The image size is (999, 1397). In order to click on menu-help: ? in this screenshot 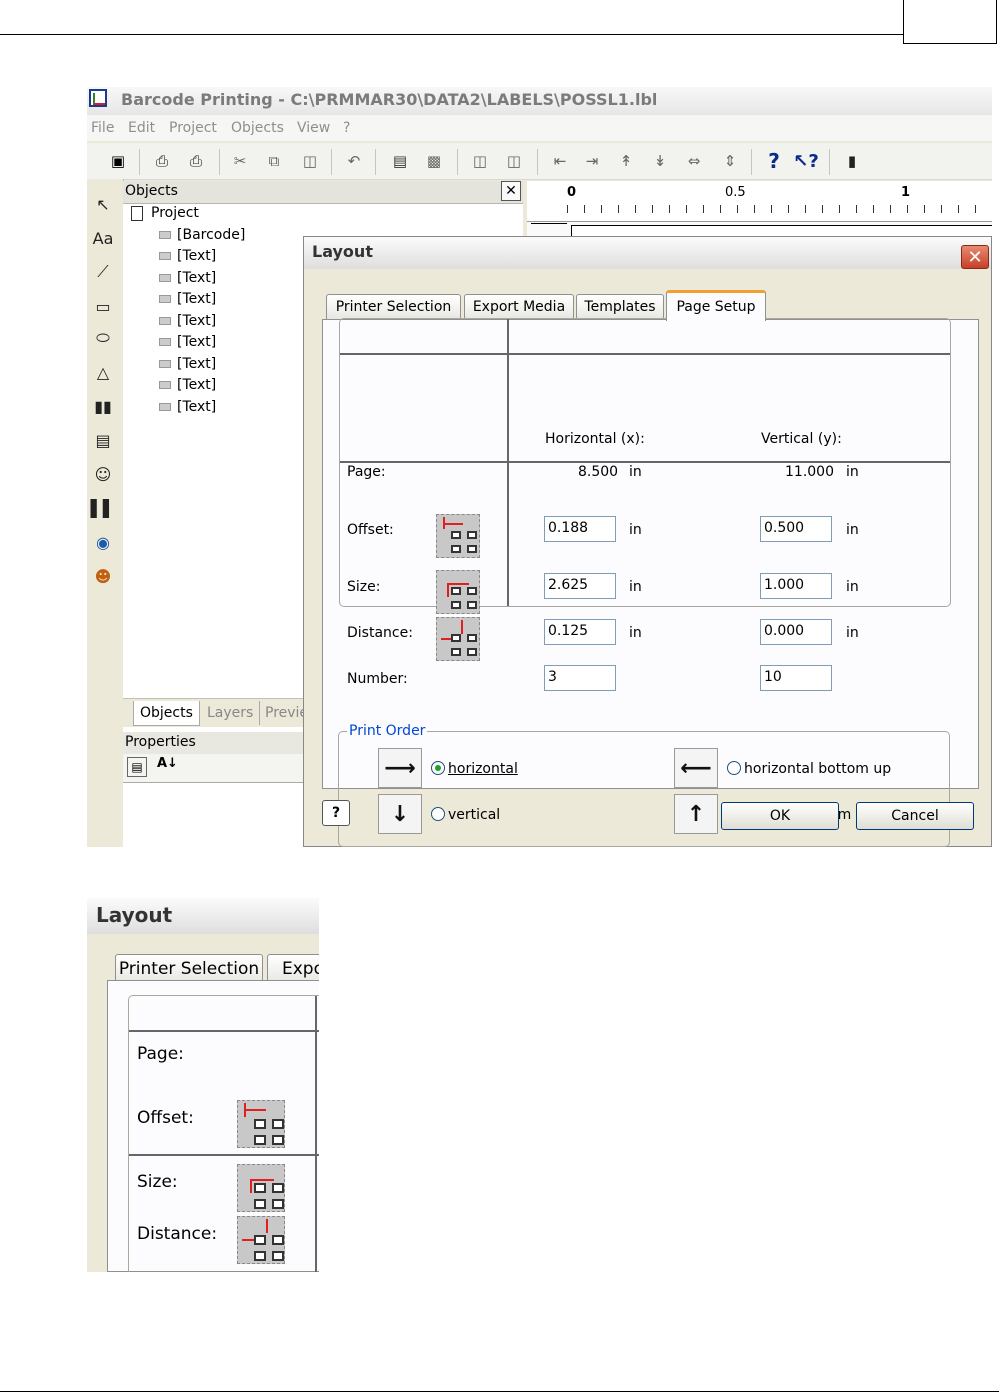, I will do `click(346, 128)`.